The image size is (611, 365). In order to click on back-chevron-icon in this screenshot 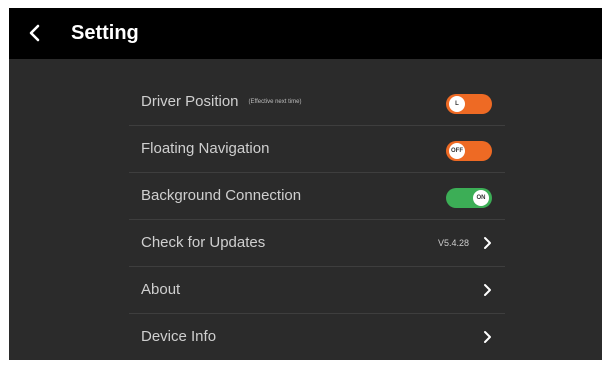, I will do `click(34, 33)`.